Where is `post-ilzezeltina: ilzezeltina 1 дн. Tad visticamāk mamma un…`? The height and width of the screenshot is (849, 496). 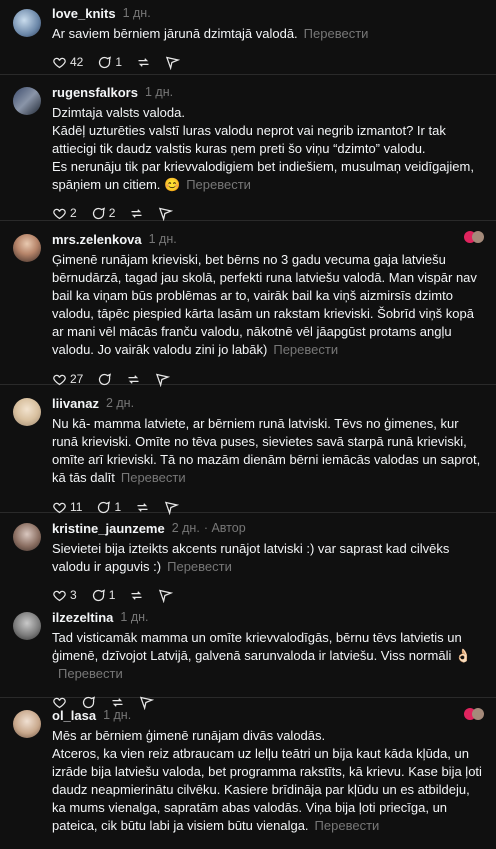 post-ilzezeltina: ilzezeltina 1 дн. Tad visticamāk mamma un… is located at coordinates (248, 657).